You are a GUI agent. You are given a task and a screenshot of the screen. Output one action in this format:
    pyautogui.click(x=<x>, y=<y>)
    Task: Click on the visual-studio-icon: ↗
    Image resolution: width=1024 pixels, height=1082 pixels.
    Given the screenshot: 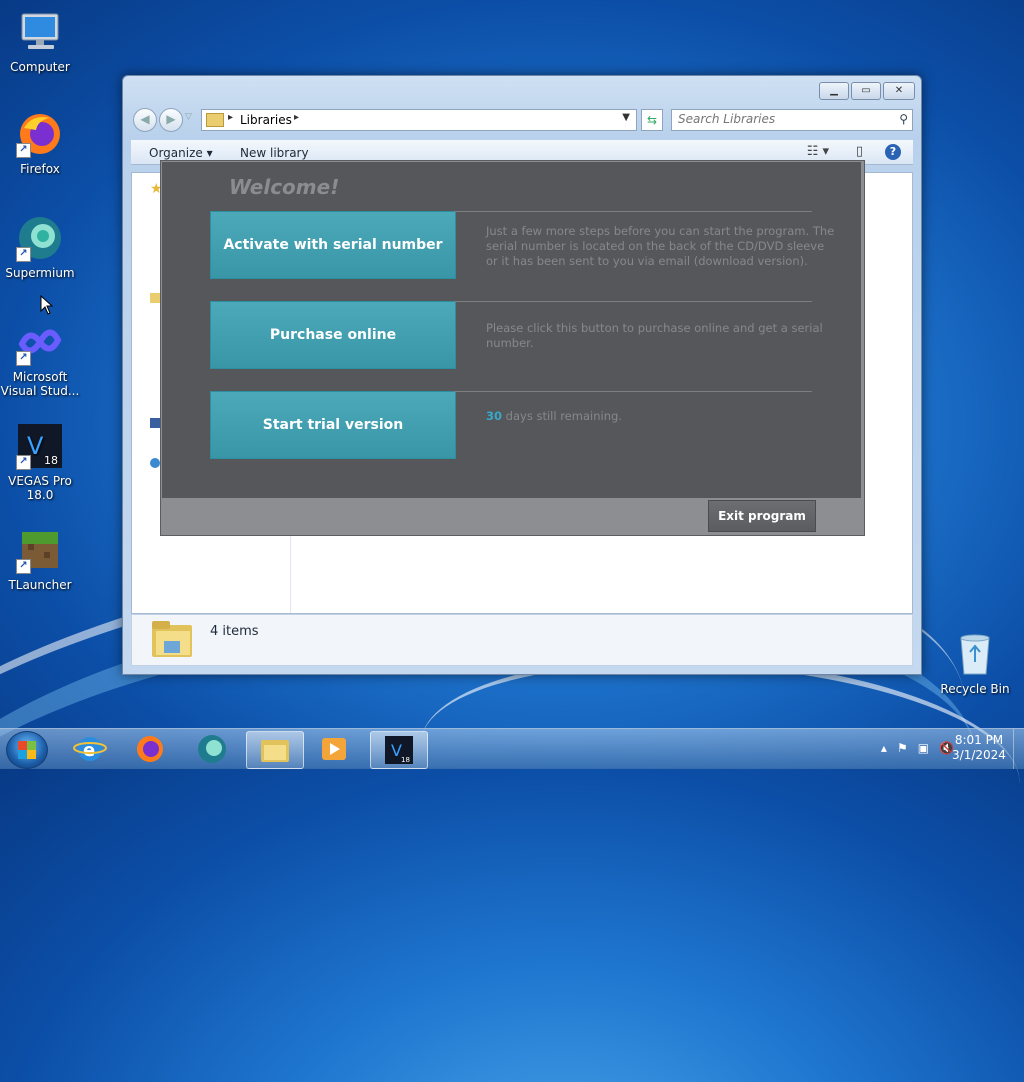 What is the action you would take?
    pyautogui.click(x=40, y=342)
    